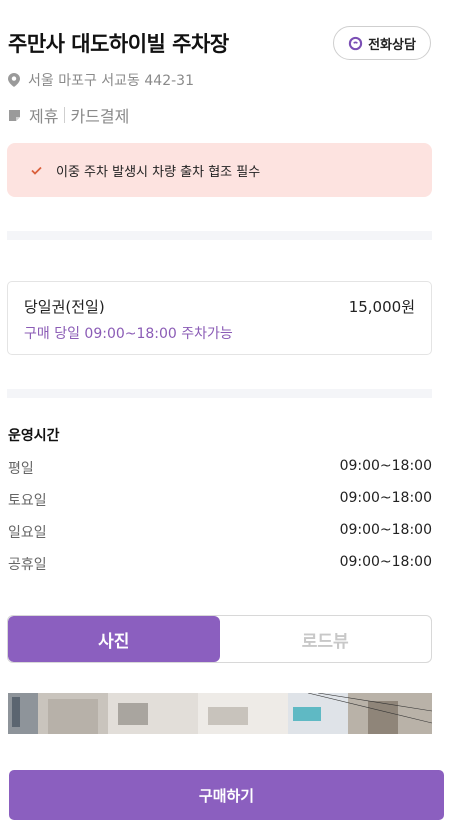  I want to click on hours-day: 일요일, so click(27, 533).